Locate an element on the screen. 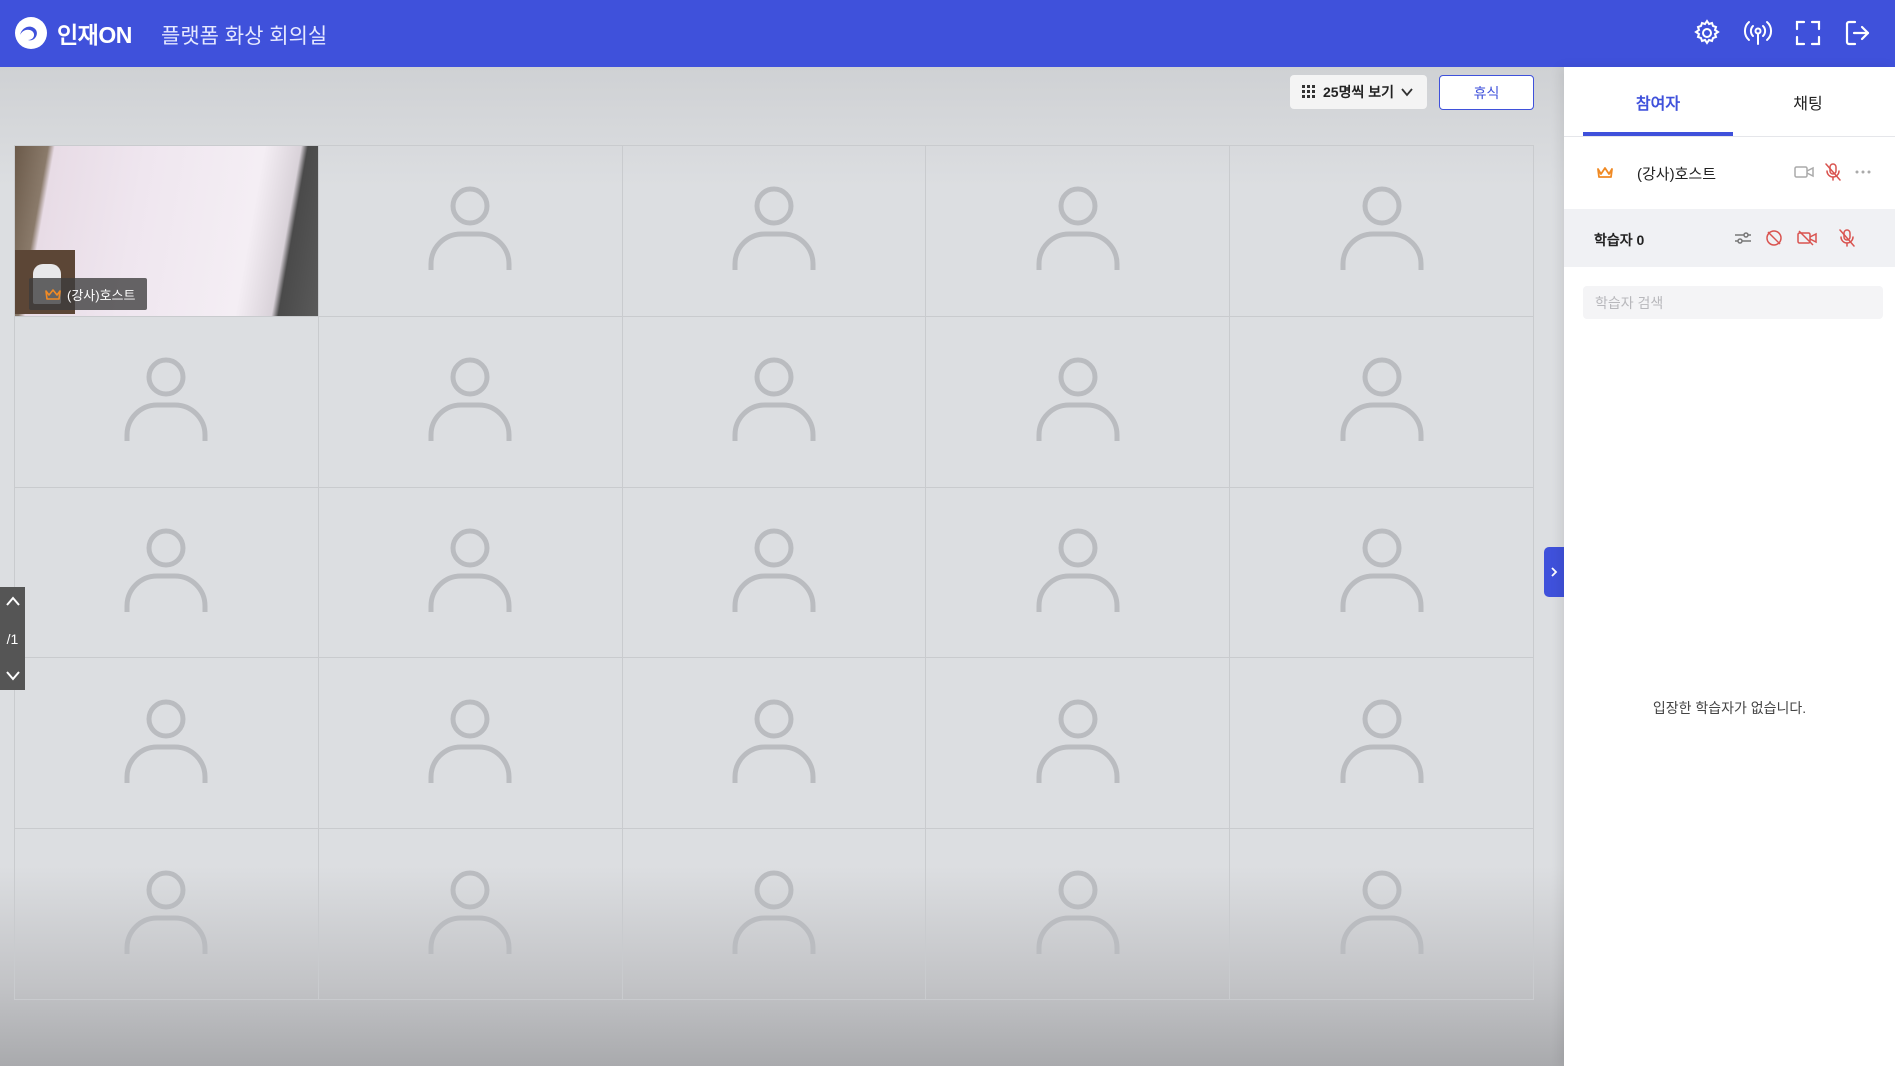 This screenshot has width=1895, height=1066. side-tabs: 참여자 채팅 is located at coordinates (1733, 101).